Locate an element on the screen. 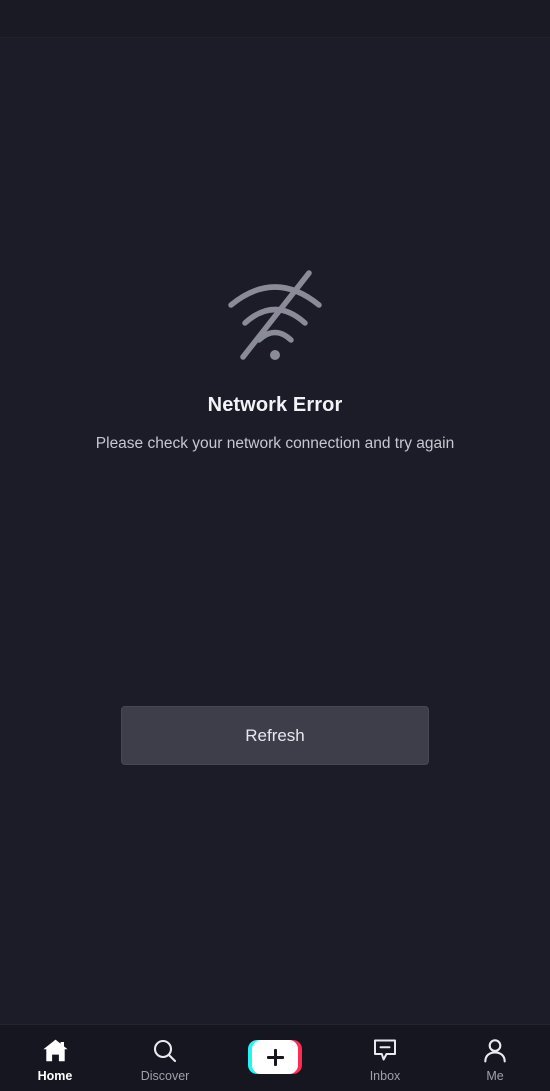  nav-item-me: Me is located at coordinates (495, 1058).